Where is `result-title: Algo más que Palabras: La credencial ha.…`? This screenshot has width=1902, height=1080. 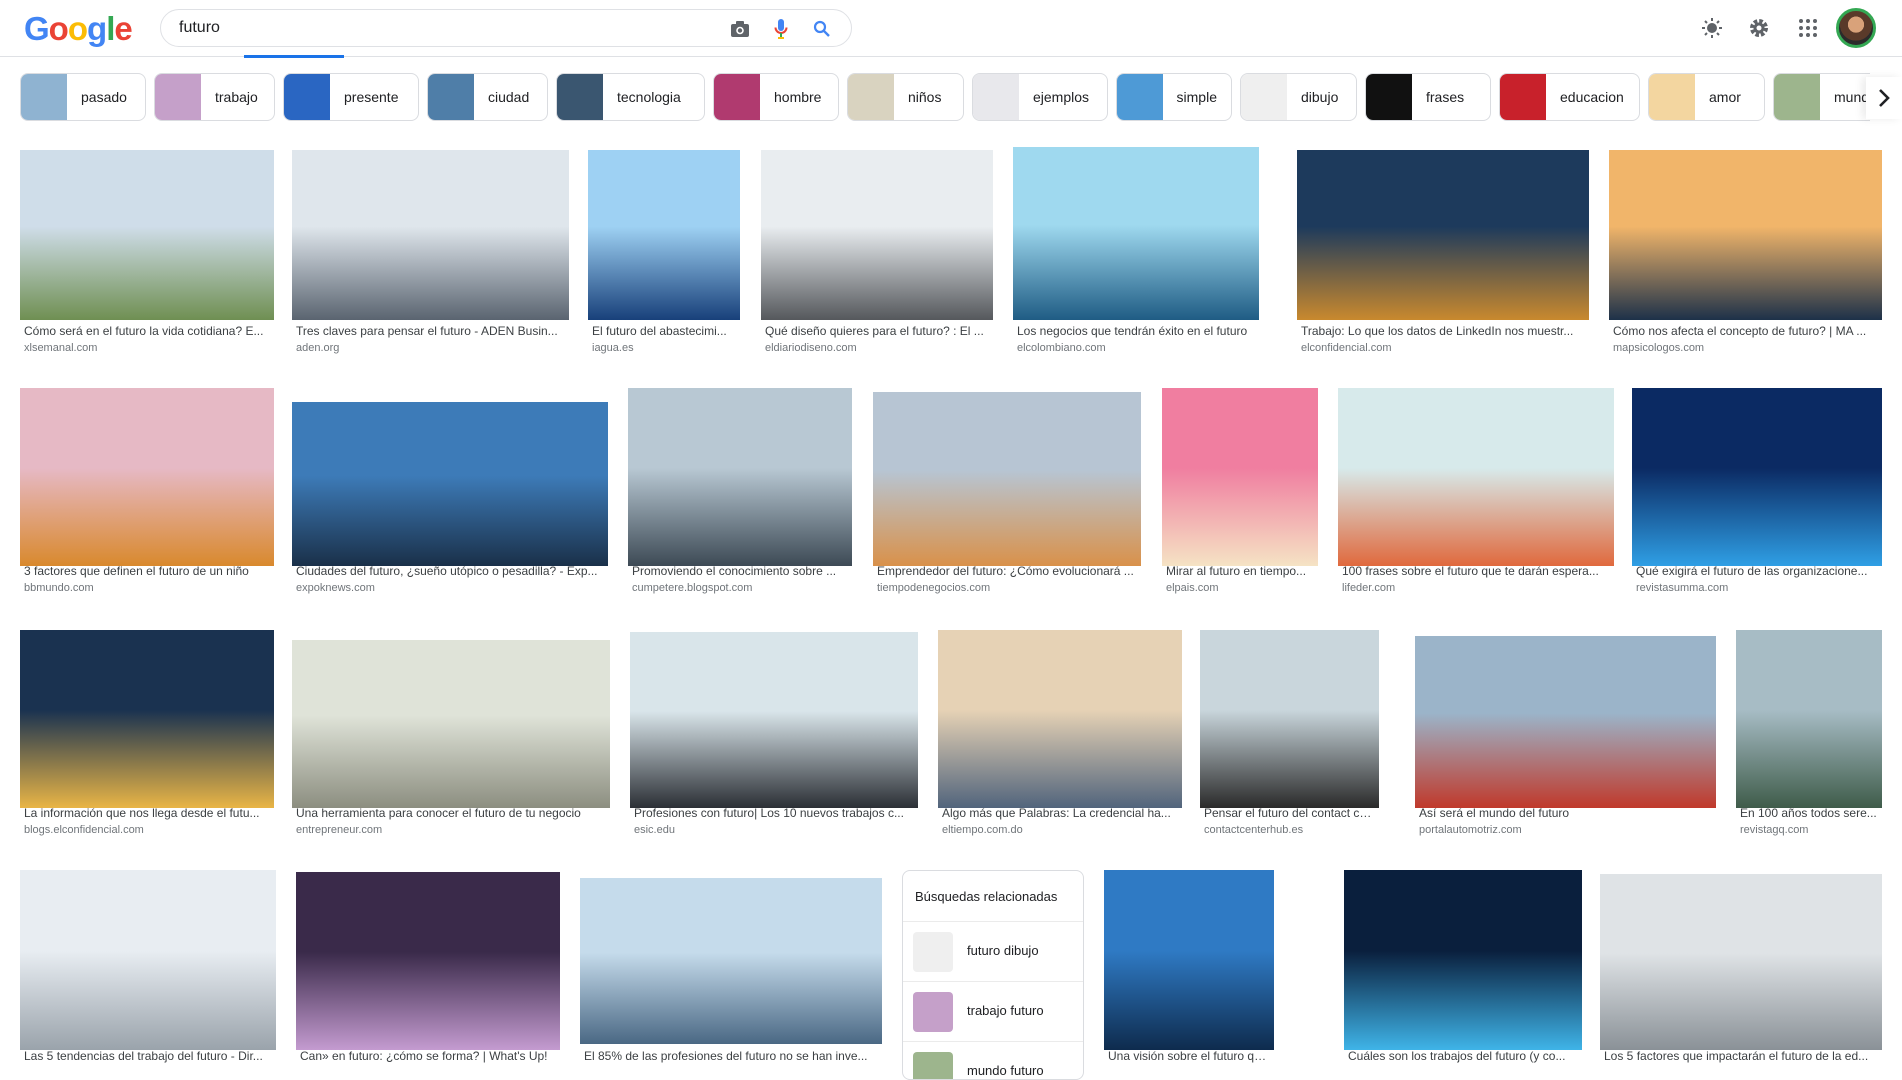
result-title: Algo más que Palabras: La credencial ha.… is located at coordinates (1061, 813).